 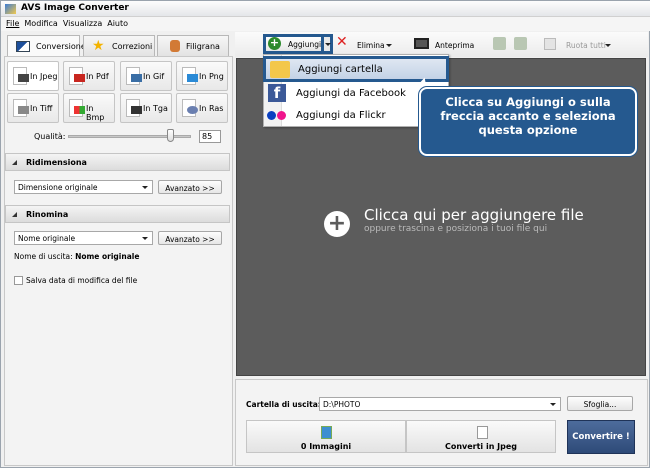 I want to click on rotate-all-icon, so click(x=550, y=44).